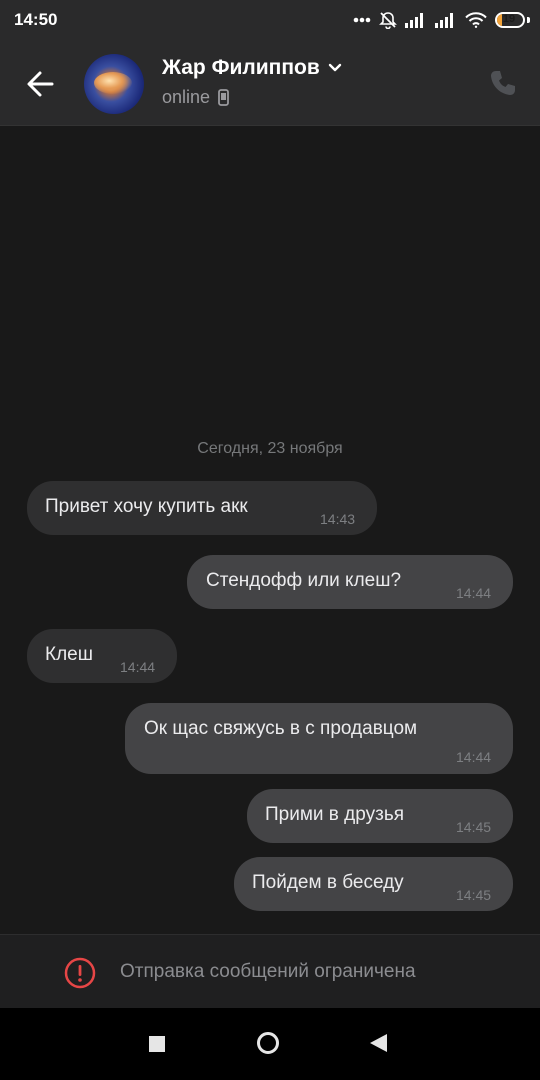 The width and height of the screenshot is (540, 1080). Describe the element at coordinates (69, 654) in the screenshot. I see `message-text: Клеш` at that location.